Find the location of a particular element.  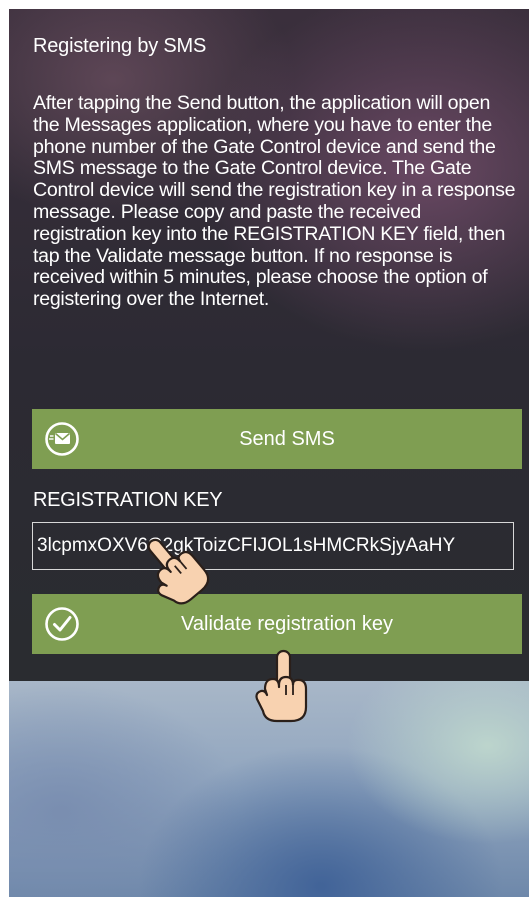

validate-registration-key-button: Validate registration key is located at coordinates (277, 624).